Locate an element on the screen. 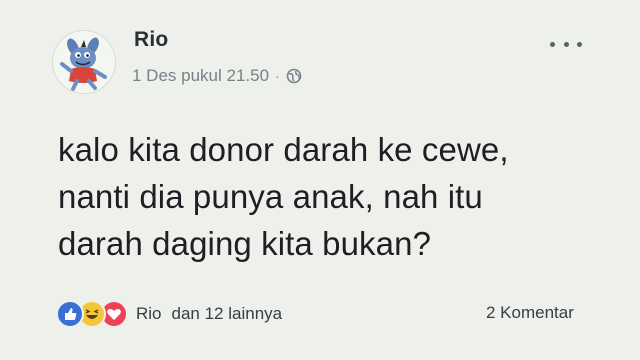  author-name: Rio is located at coordinates (151, 40).